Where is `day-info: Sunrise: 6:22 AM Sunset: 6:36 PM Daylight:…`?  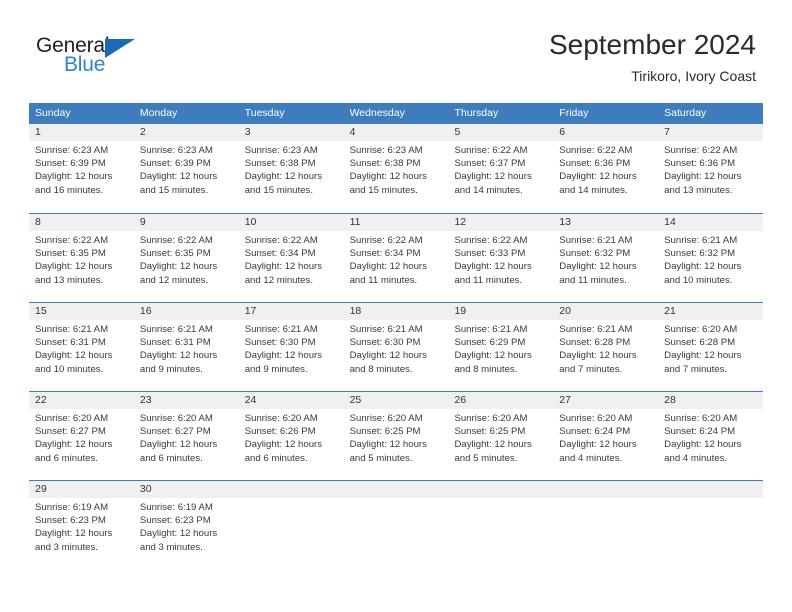 day-info: Sunrise: 6:22 AM Sunset: 6:36 PM Daylight:… is located at coordinates (710, 169).